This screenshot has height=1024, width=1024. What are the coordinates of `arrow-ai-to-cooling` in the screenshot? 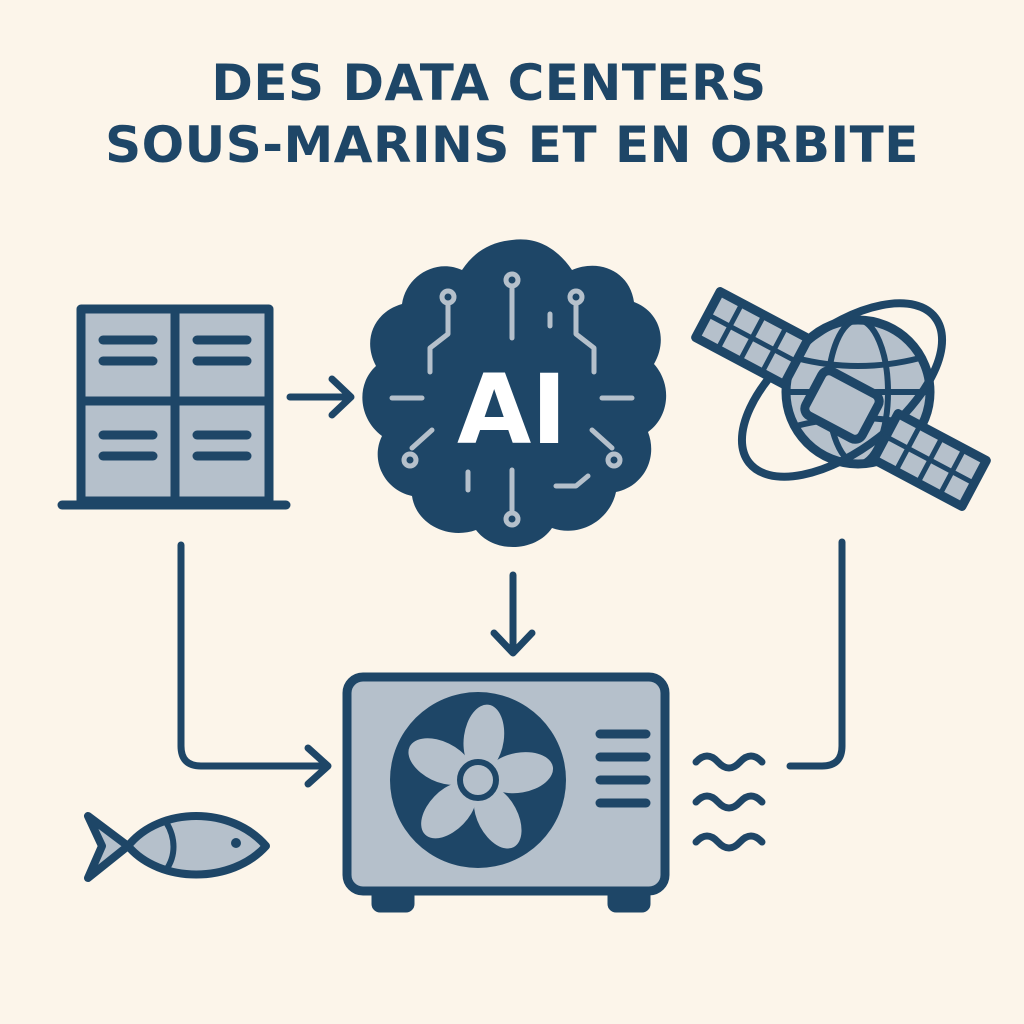 It's located at (513, 614).